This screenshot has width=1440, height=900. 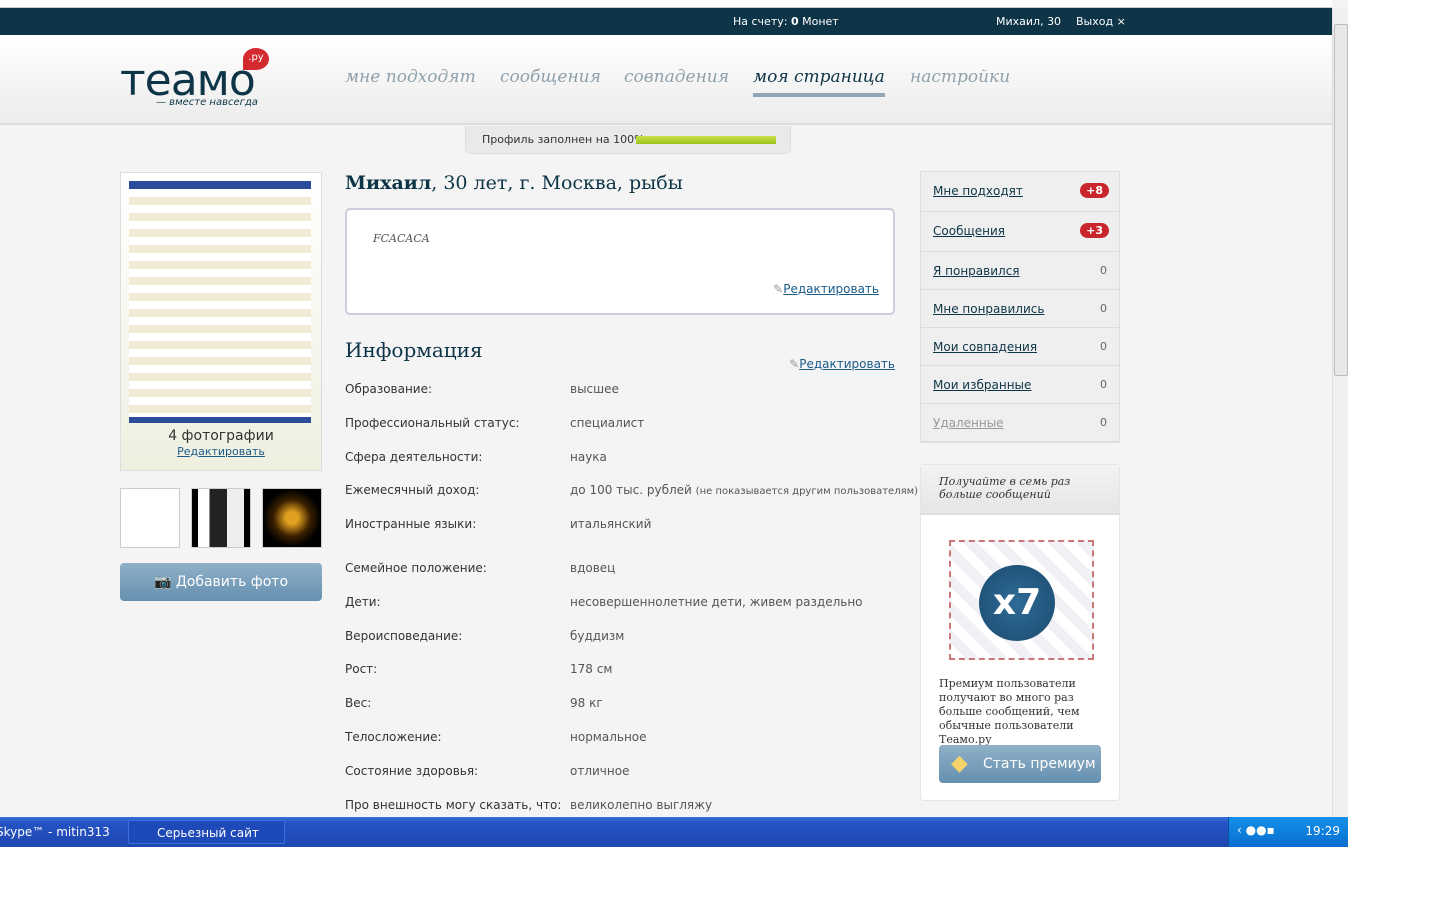 I want to click on progress-fill, so click(x=706, y=140).